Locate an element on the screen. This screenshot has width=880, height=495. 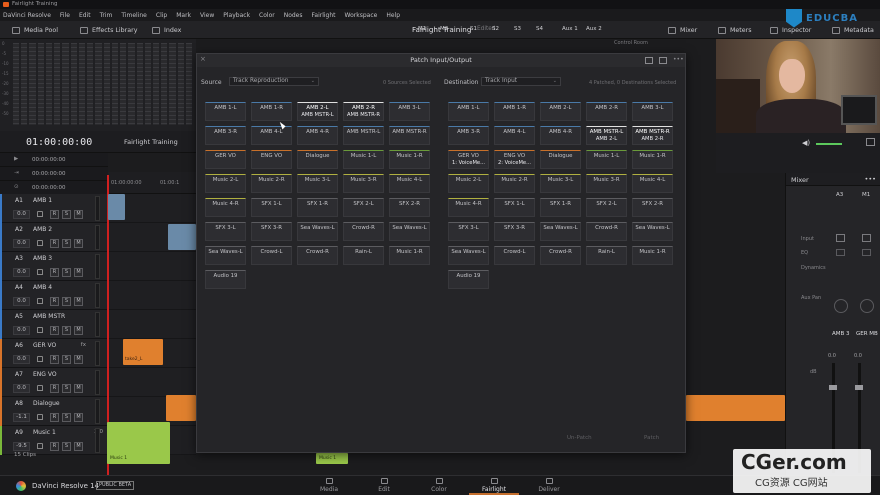
track-header: A4 AMB 4 0.0 R S M is located at coordinates (54, 295).